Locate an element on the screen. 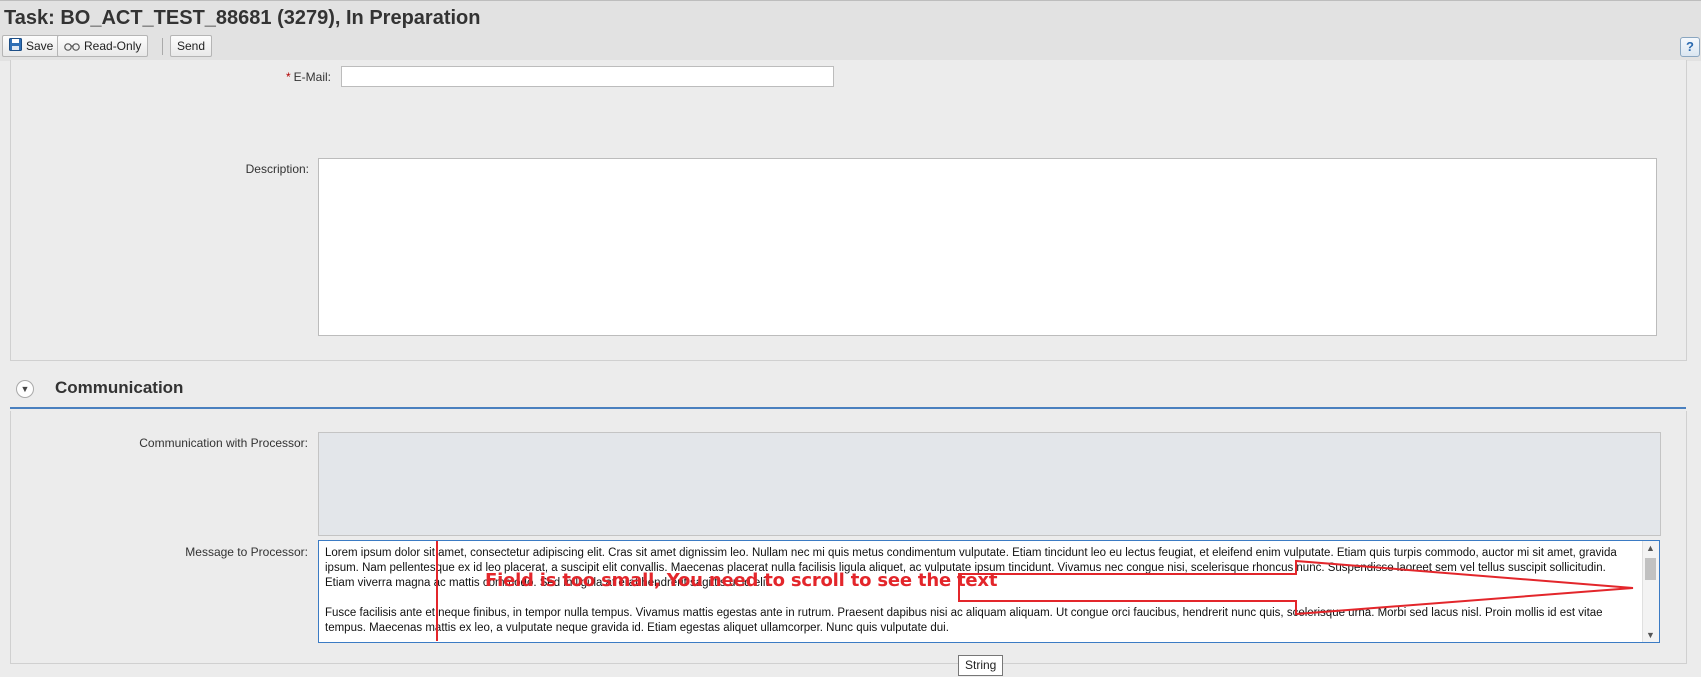 The image size is (1701, 677). toolbar-separator is located at coordinates (162, 46).